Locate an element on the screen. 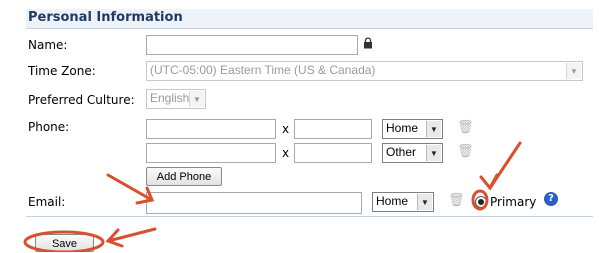  email-arrow is located at coordinates (130, 187).